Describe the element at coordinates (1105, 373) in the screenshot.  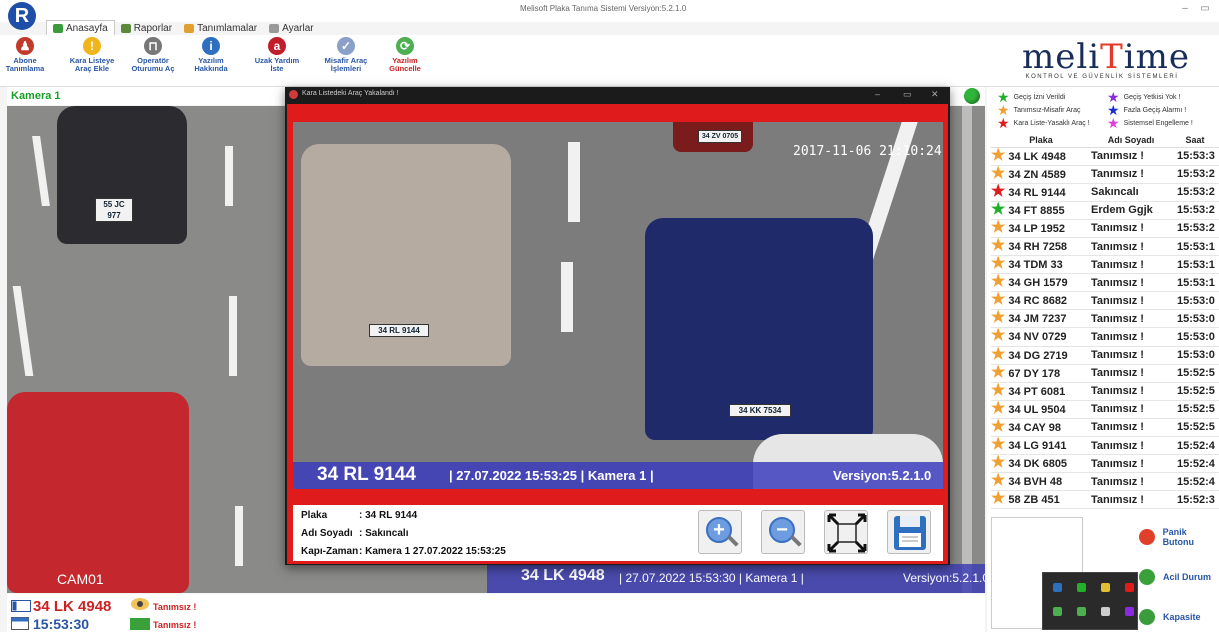
I see `table-row: ★ 67 DY 178 Tanımsız ! 15:52:5` at that location.